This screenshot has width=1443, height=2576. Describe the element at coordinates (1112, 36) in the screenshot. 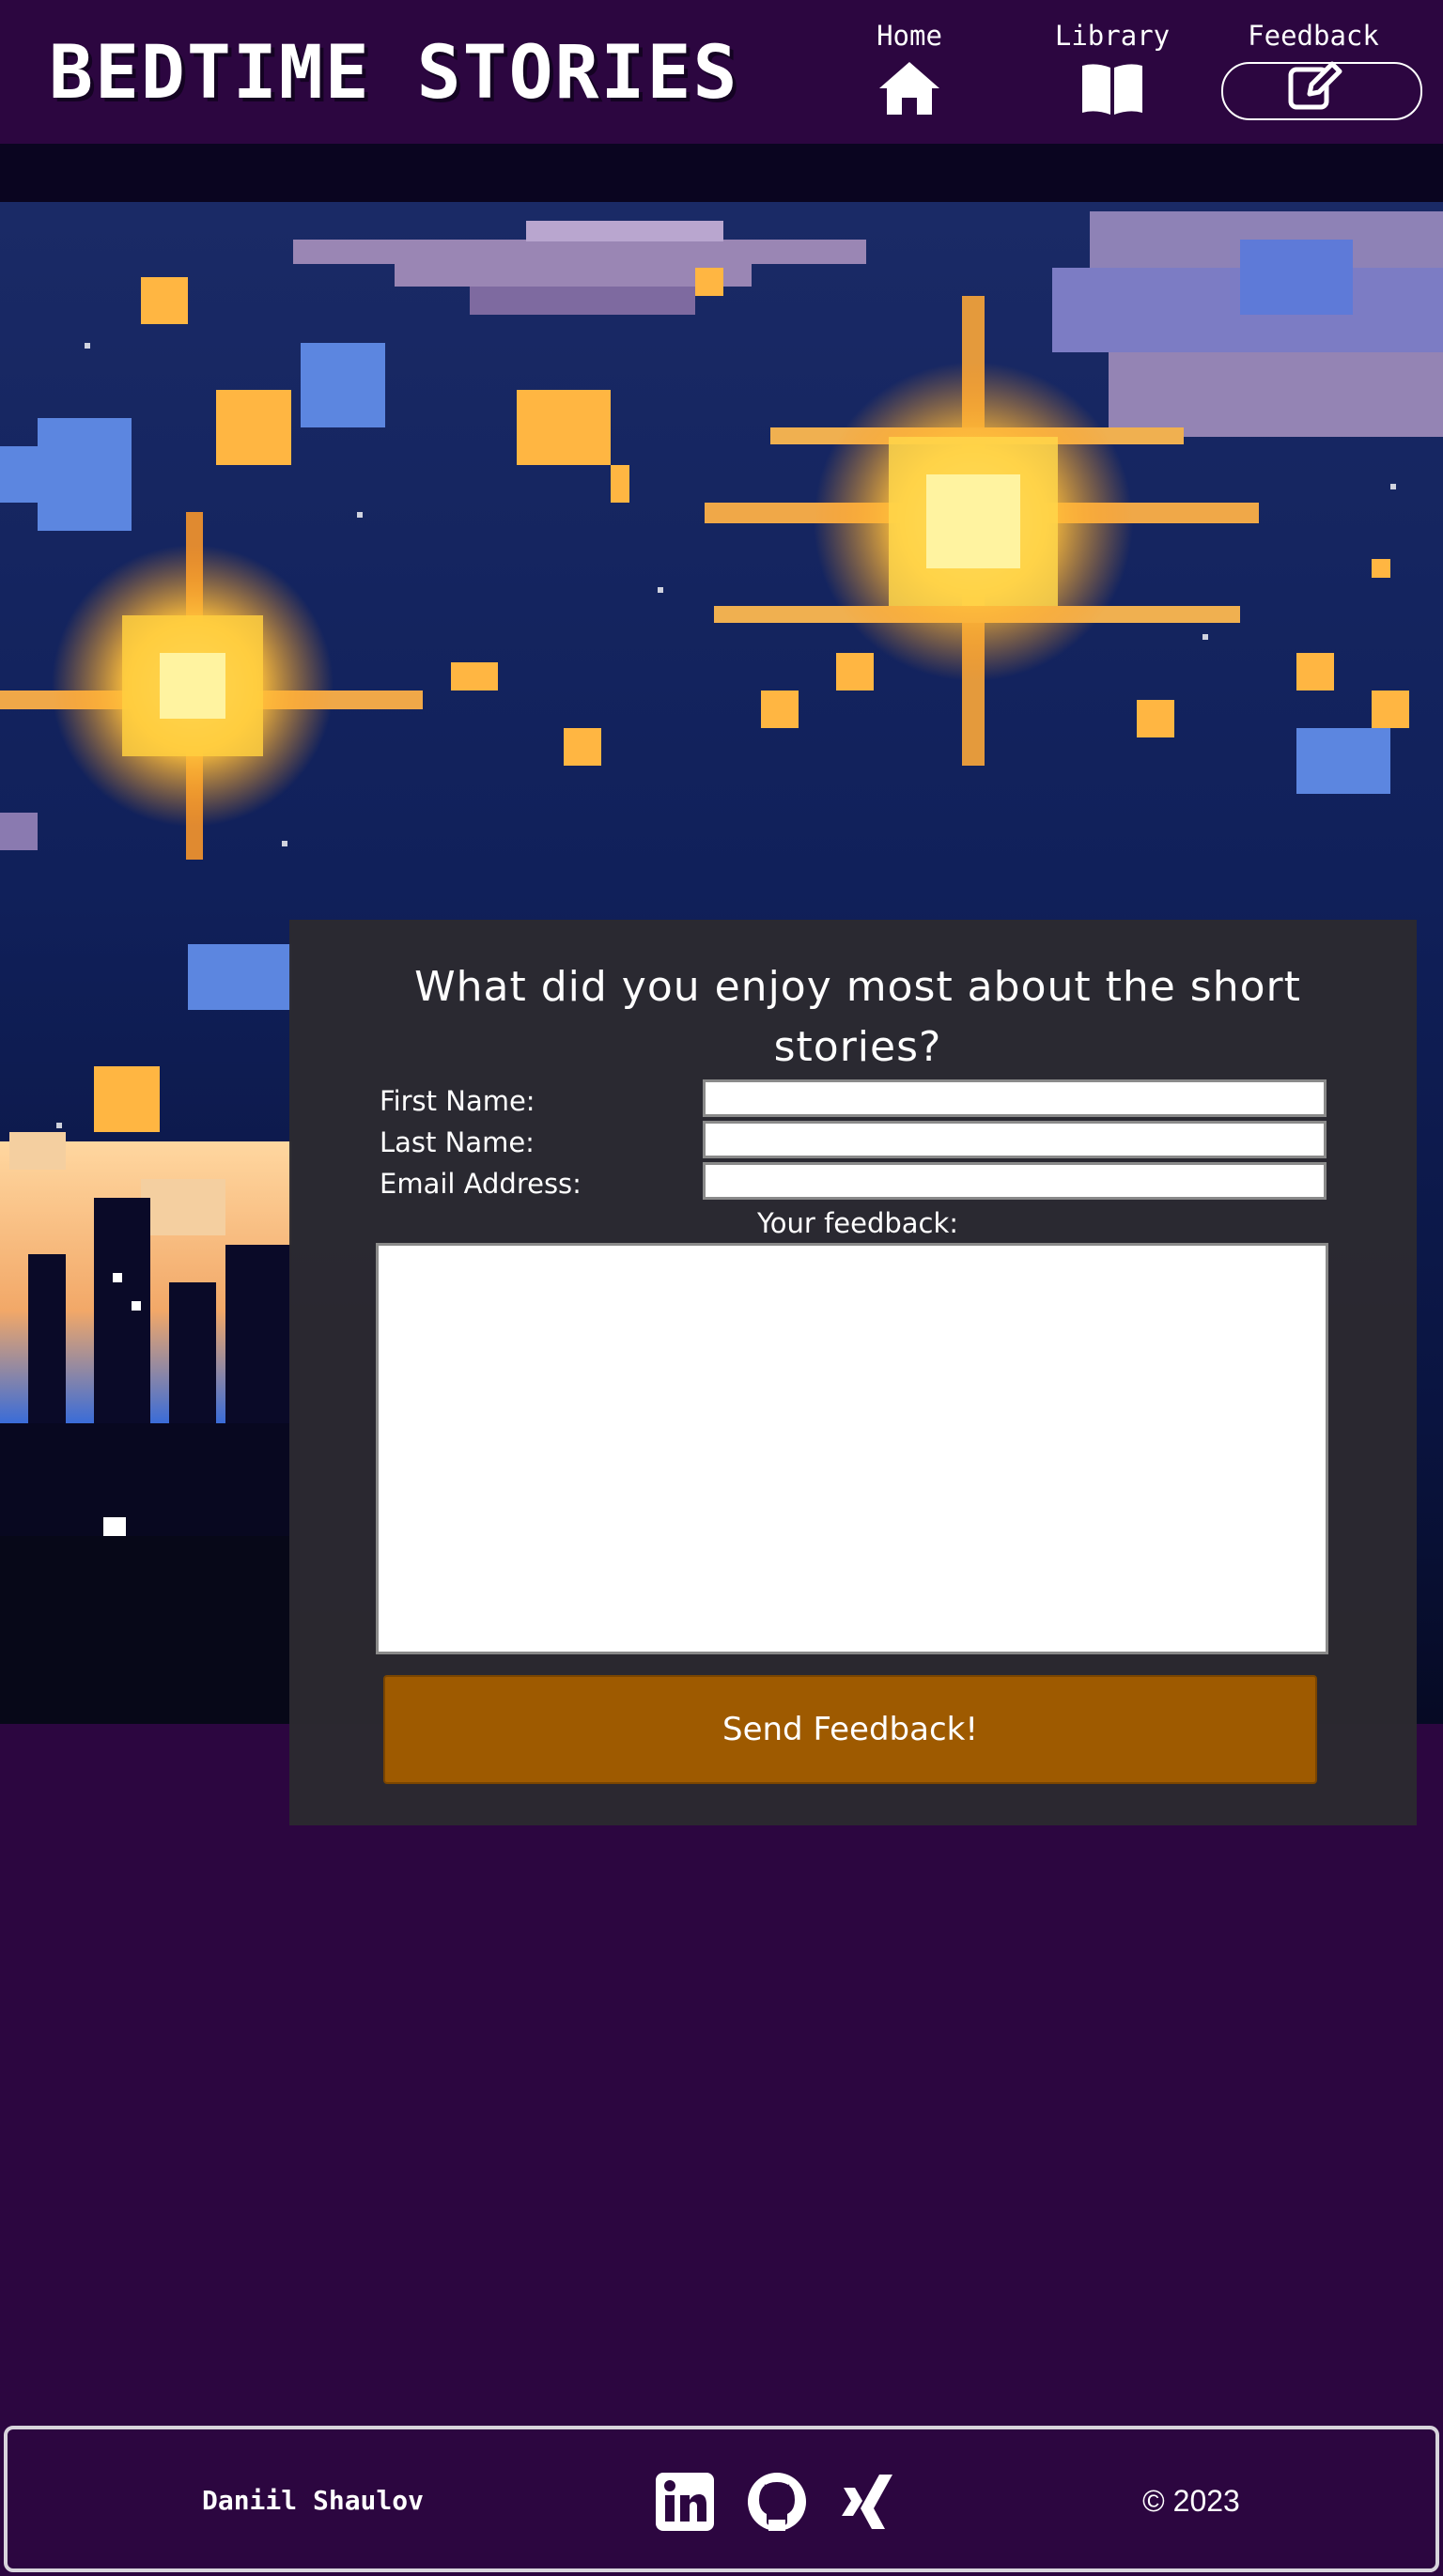

I see `nav-library-label: Library` at that location.